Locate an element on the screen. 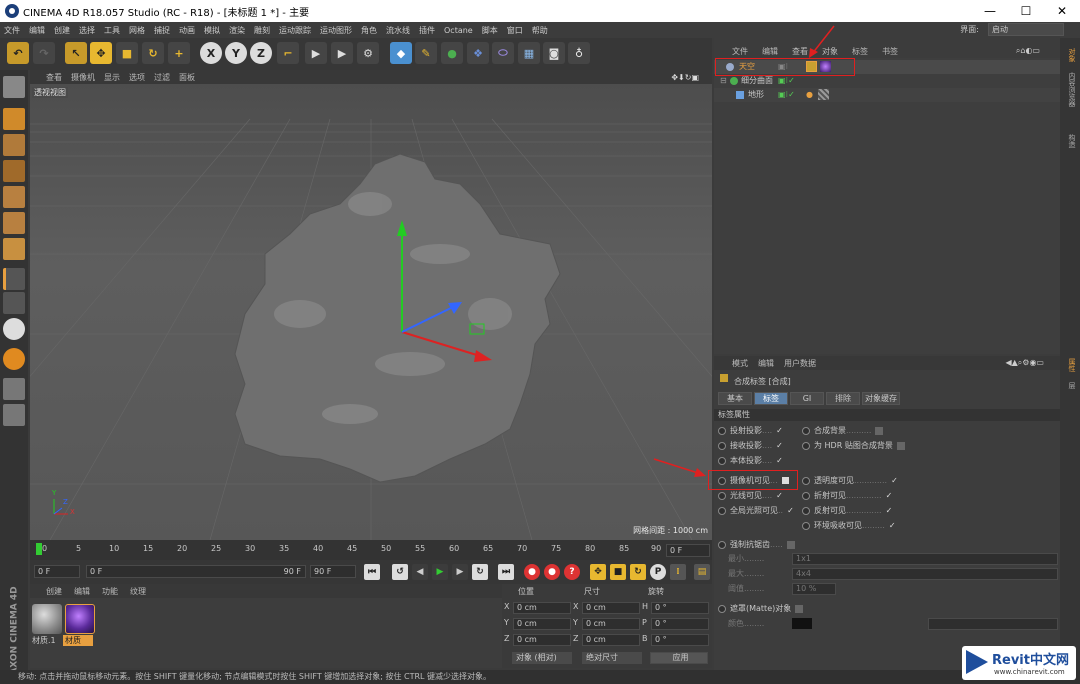  rotation-b-field: 0 ° is located at coordinates (680, 640).